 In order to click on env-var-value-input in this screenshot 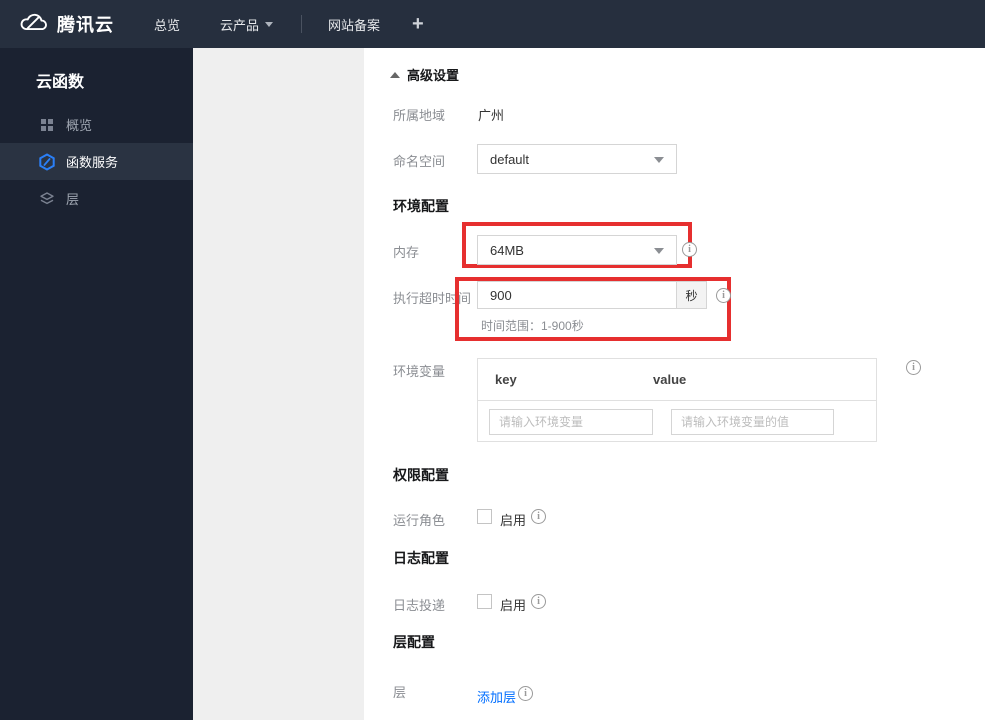, I will do `click(752, 421)`.